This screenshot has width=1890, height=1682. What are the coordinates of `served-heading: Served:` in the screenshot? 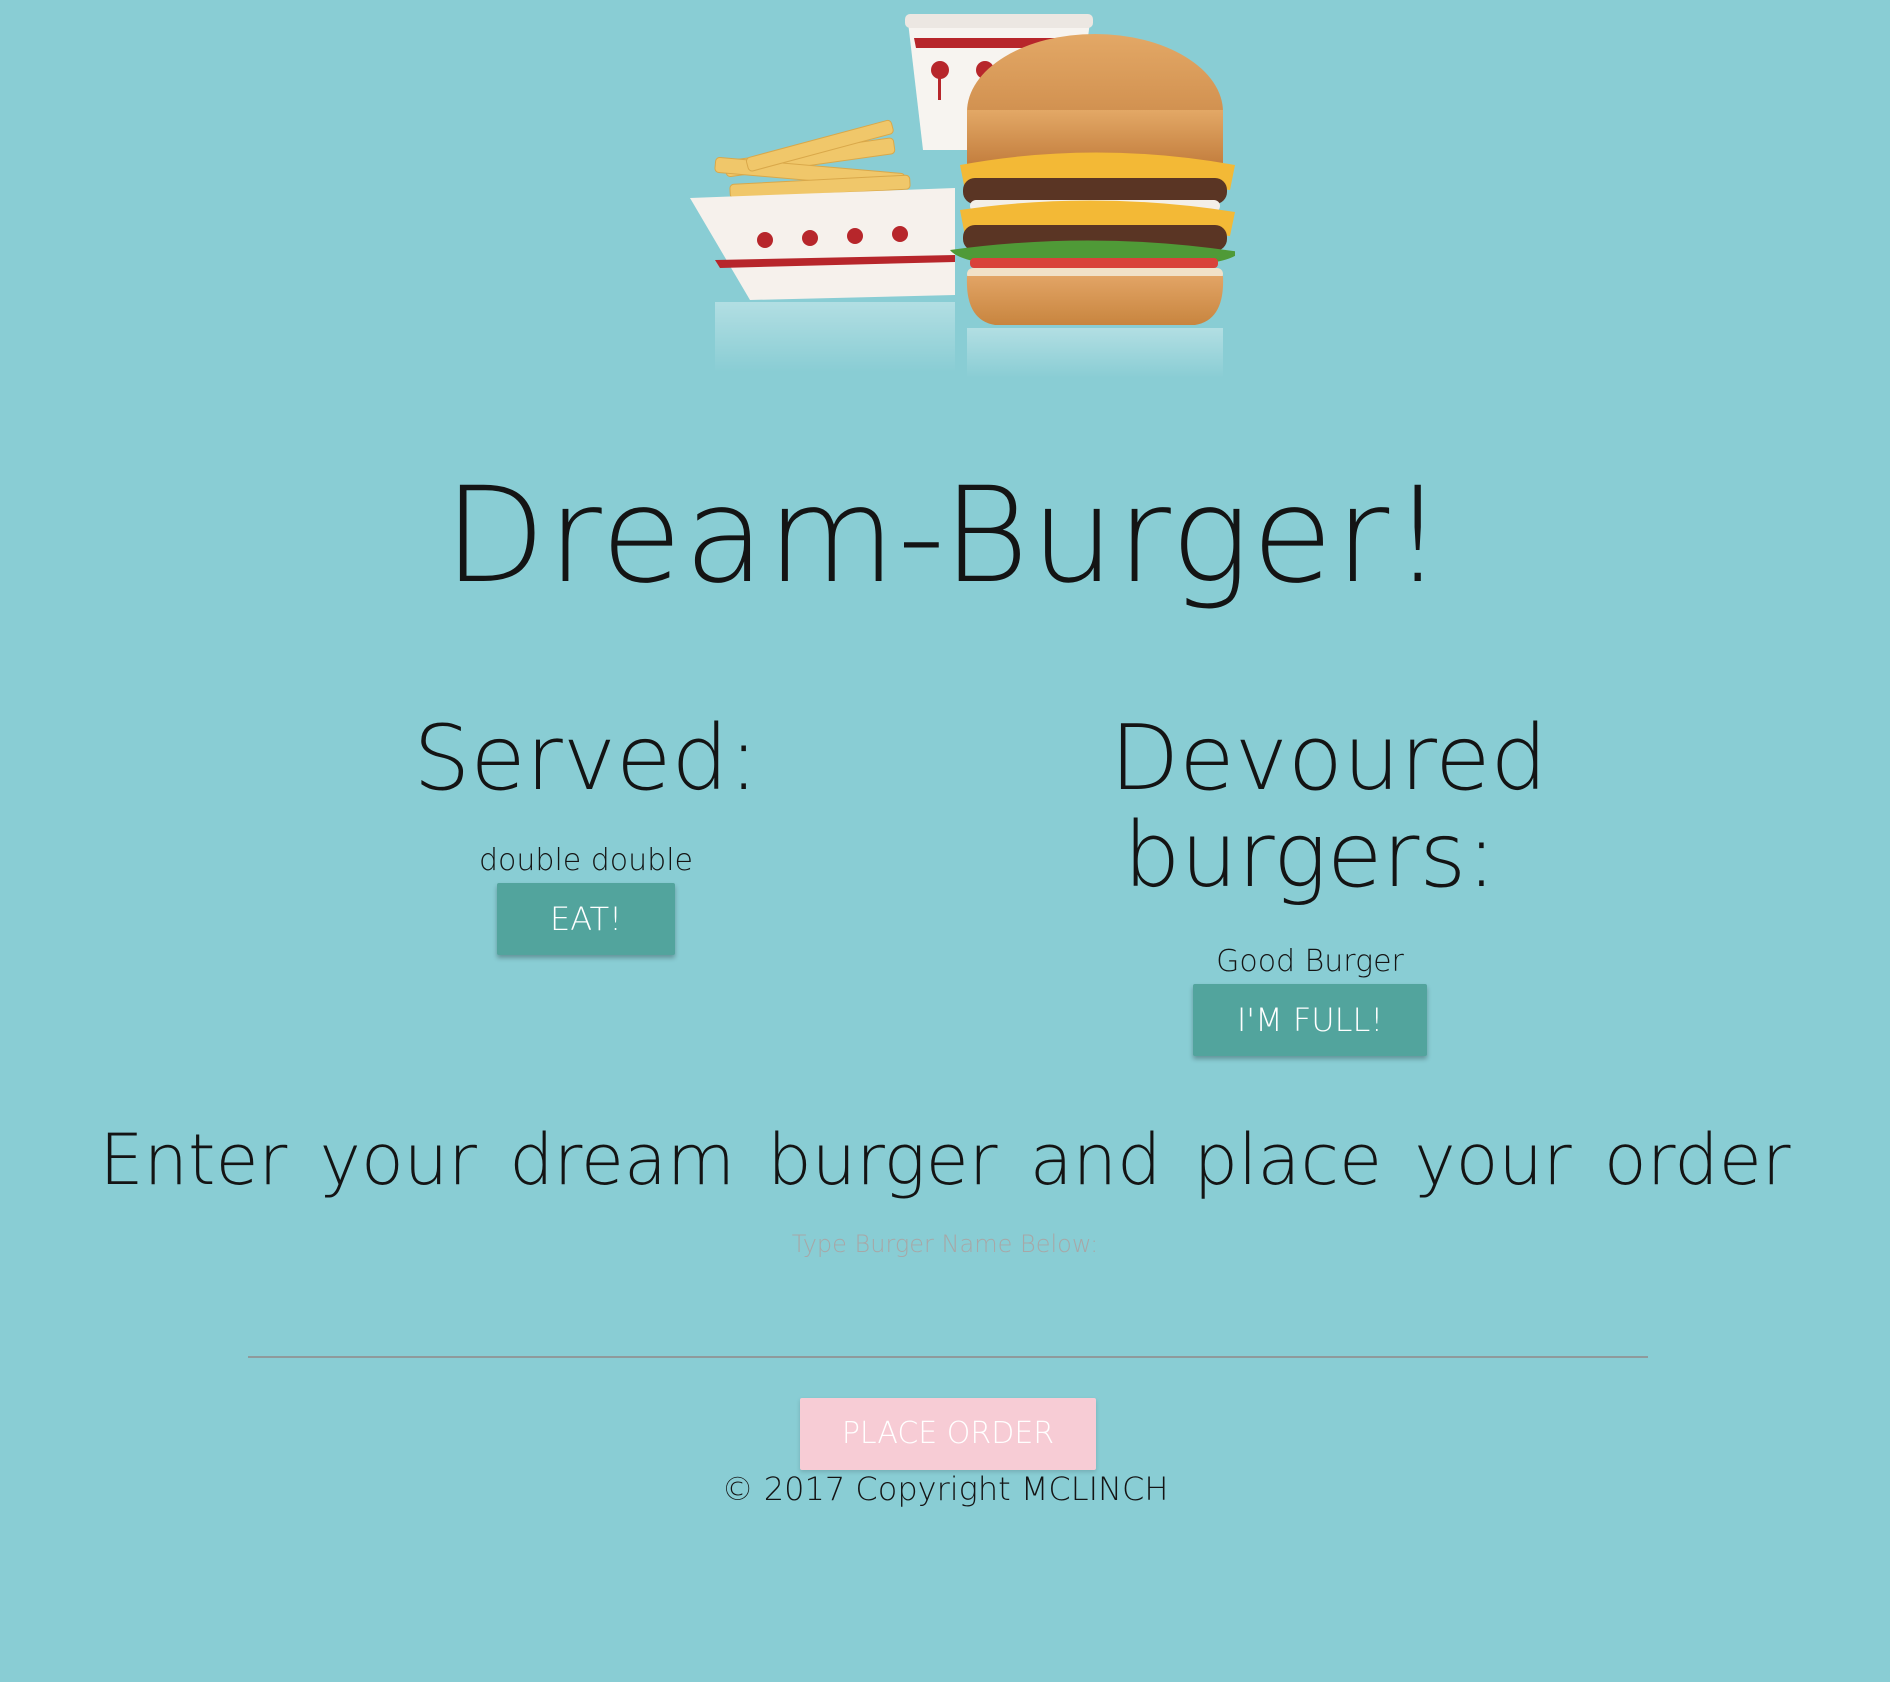 It's located at (586, 758).